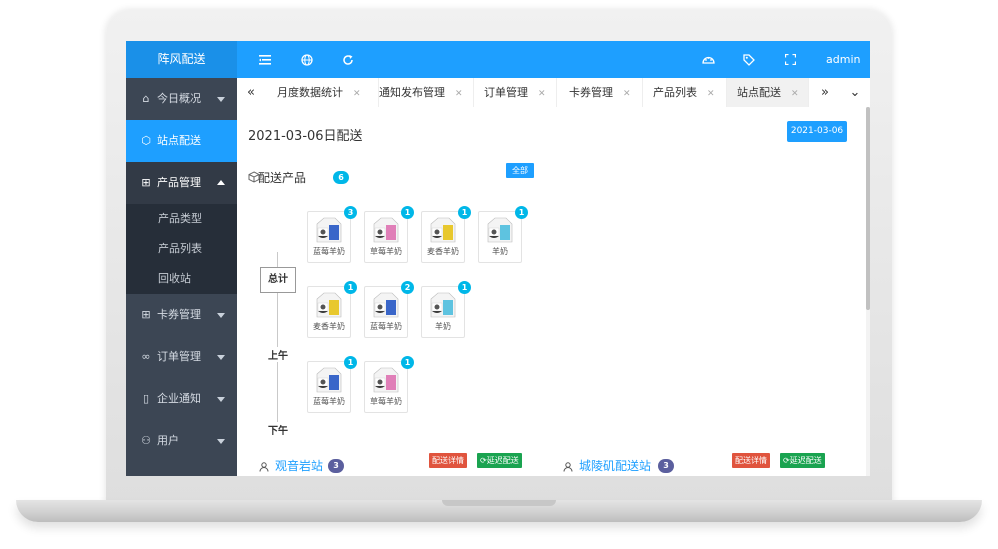  What do you see at coordinates (386, 251) in the screenshot?
I see `product-name: 草莓羊奶` at bounding box center [386, 251].